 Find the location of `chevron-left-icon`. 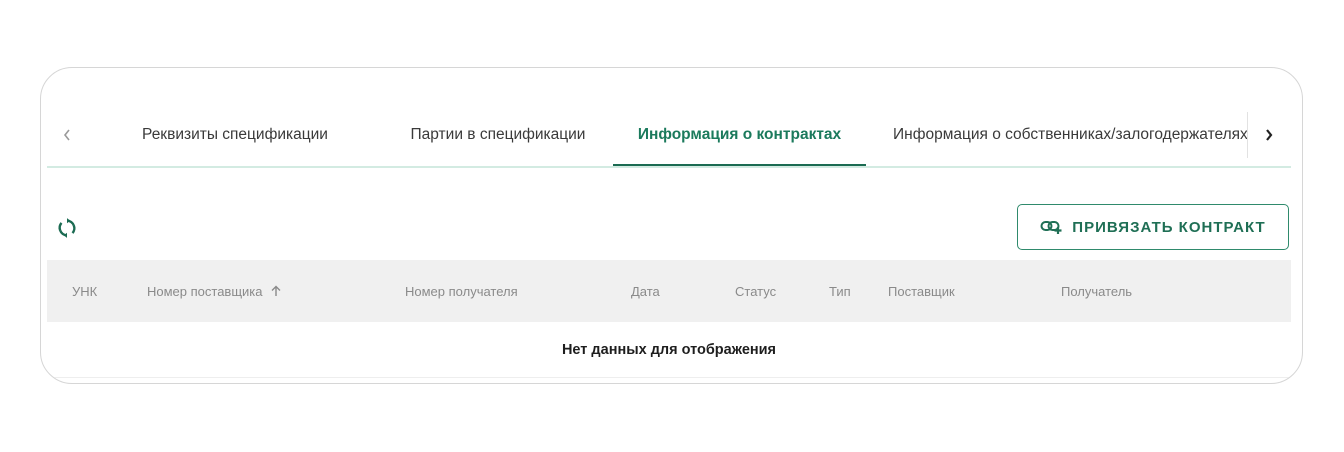

chevron-left-icon is located at coordinates (66, 135).